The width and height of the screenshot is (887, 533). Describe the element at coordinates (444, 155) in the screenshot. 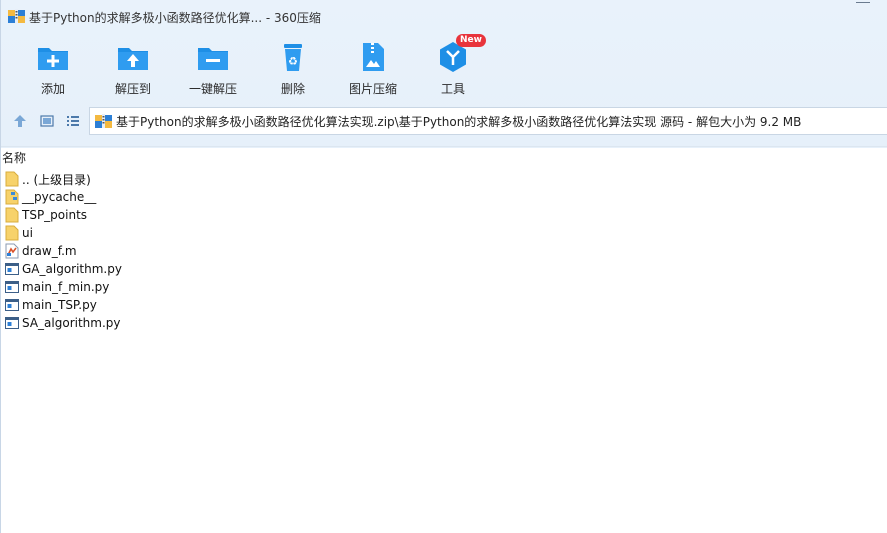

I see `column-header: 名称` at that location.